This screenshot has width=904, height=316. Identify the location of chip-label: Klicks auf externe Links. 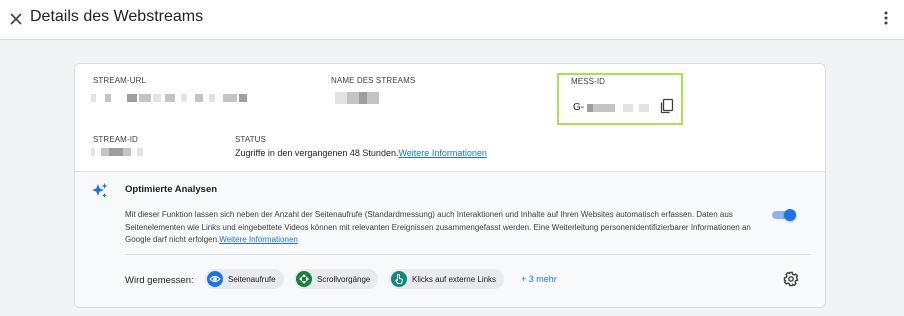
(454, 279).